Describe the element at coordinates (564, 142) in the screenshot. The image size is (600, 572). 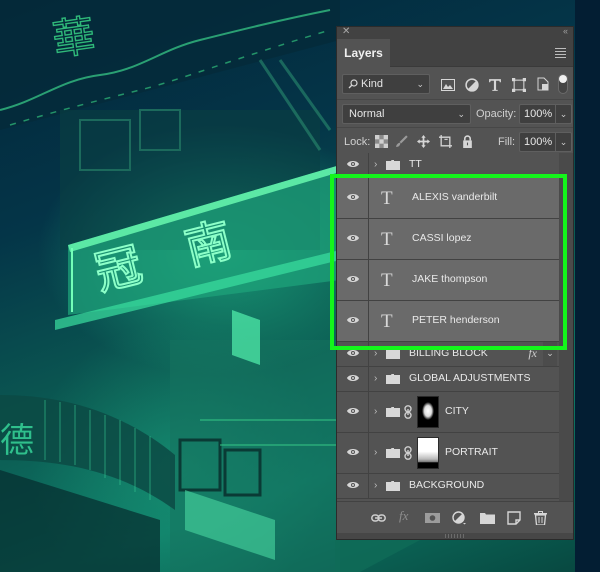
I see `fill-dropdown-button: ⌄` at that location.